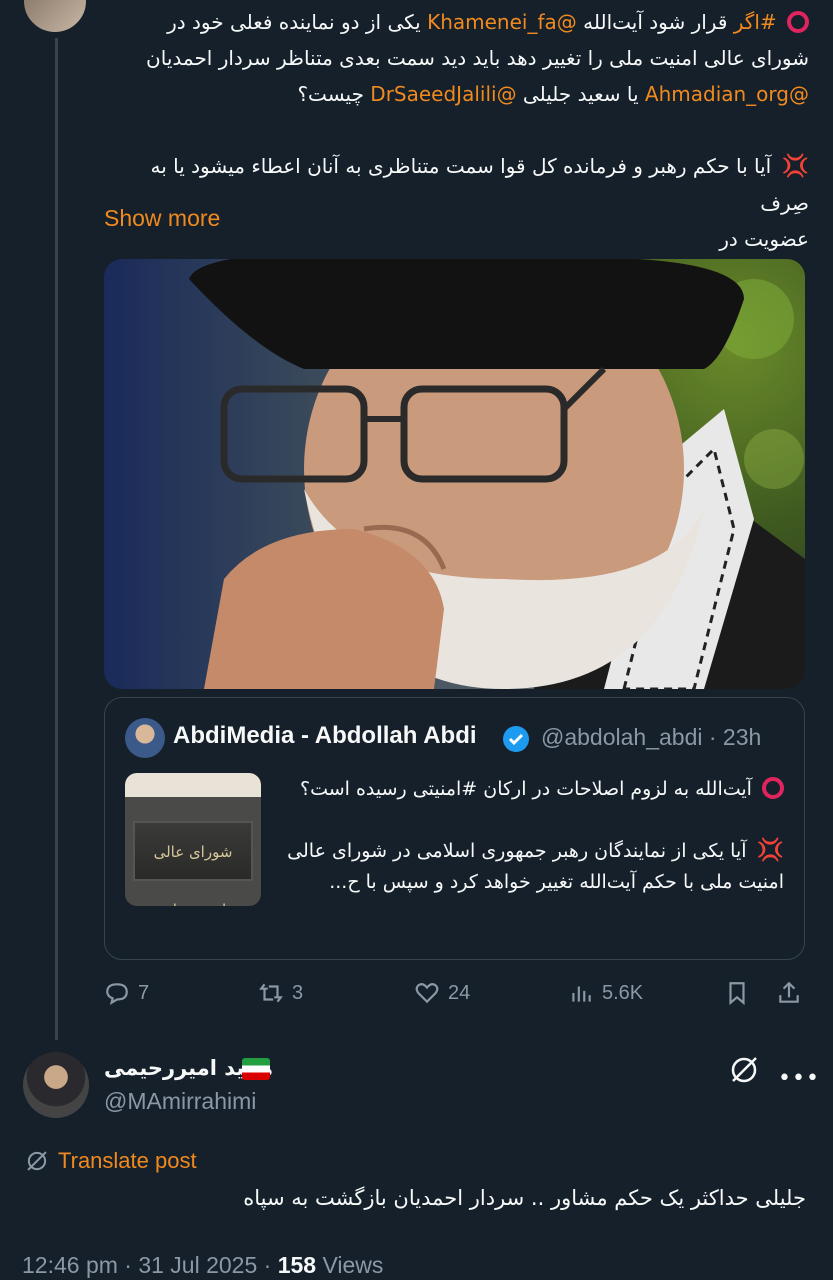 This screenshot has height=1280, width=833. What do you see at coordinates (427, 993) in the screenshot?
I see `heart-icon` at bounding box center [427, 993].